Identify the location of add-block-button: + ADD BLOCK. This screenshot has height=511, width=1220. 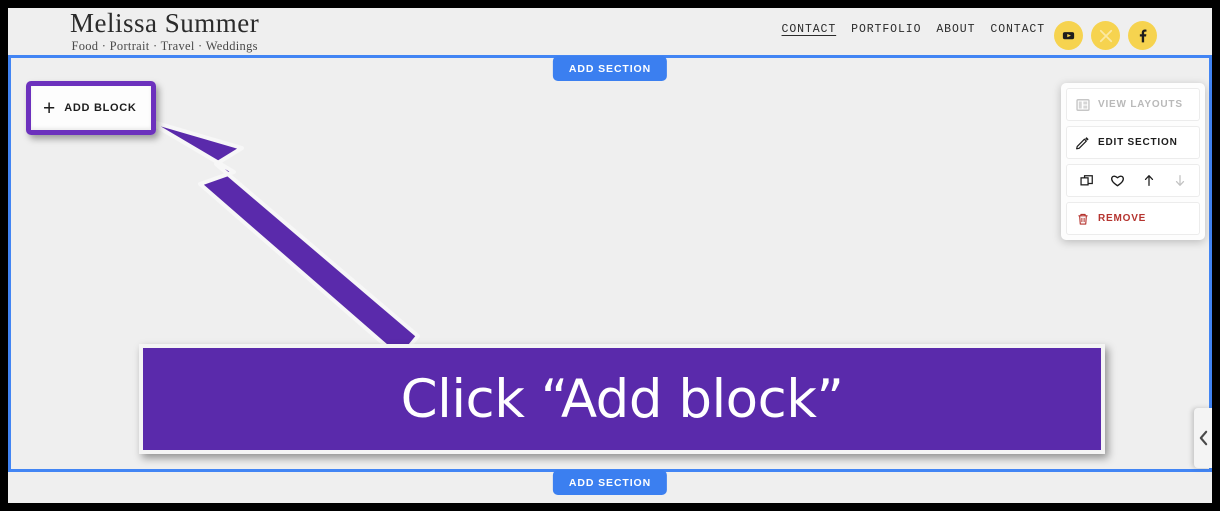
(91, 108).